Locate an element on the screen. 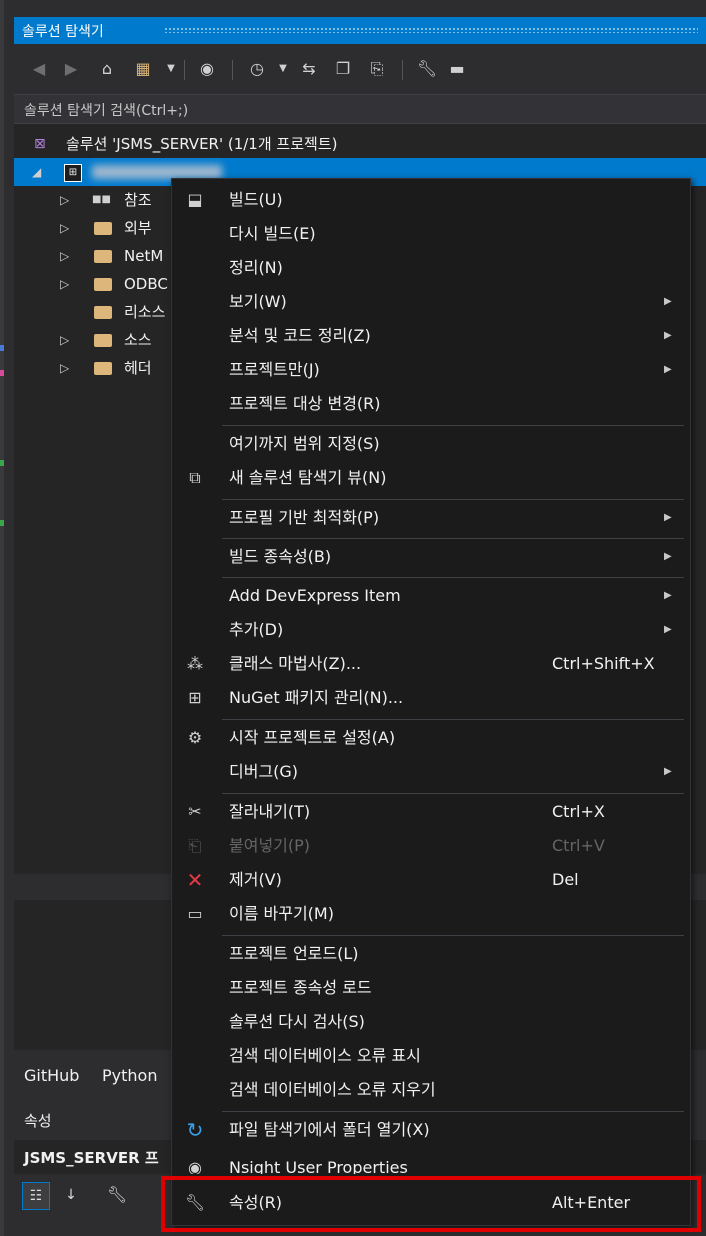 This screenshot has width=706, height=1236. back-icon: ◀ is located at coordinates (39, 69).